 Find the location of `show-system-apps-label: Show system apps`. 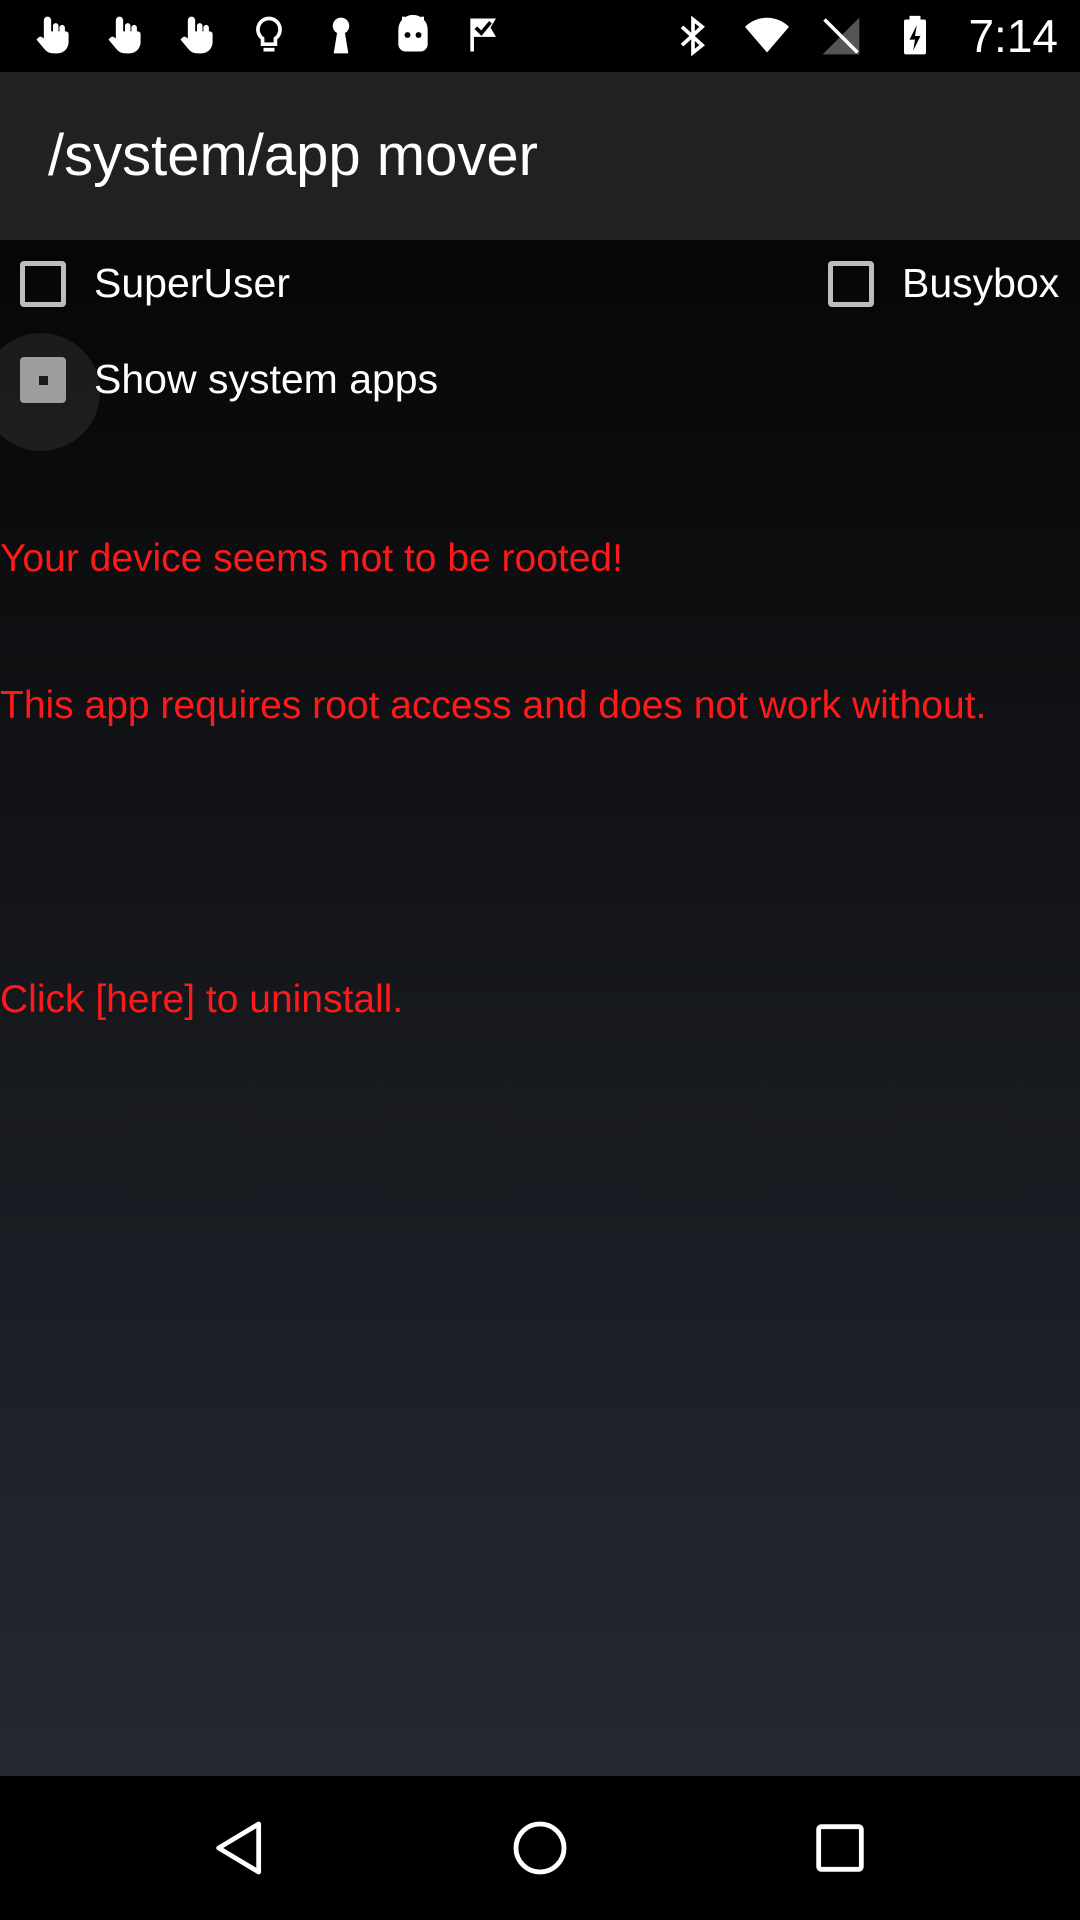

show-system-apps-label: Show system apps is located at coordinates (266, 379).